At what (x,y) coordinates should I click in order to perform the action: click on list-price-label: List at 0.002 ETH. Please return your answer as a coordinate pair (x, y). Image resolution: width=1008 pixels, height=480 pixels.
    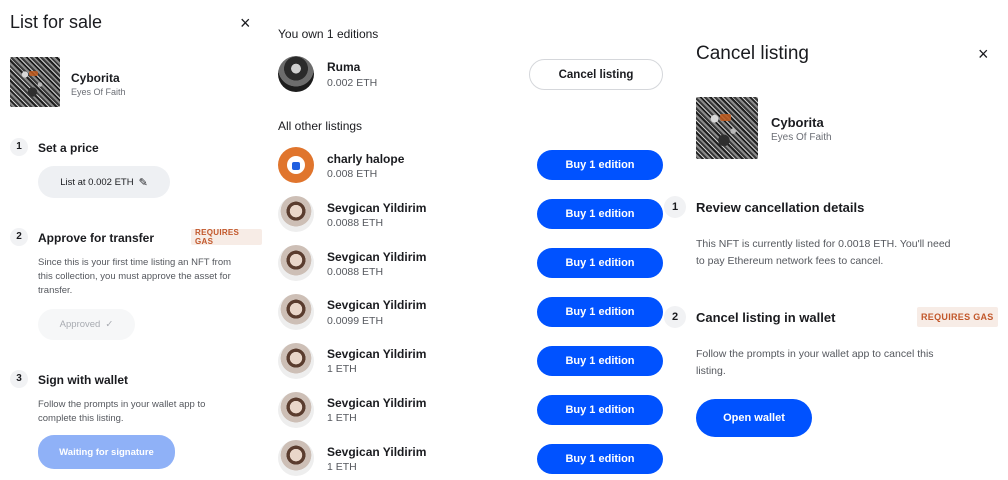
    Looking at the image, I should click on (97, 182).